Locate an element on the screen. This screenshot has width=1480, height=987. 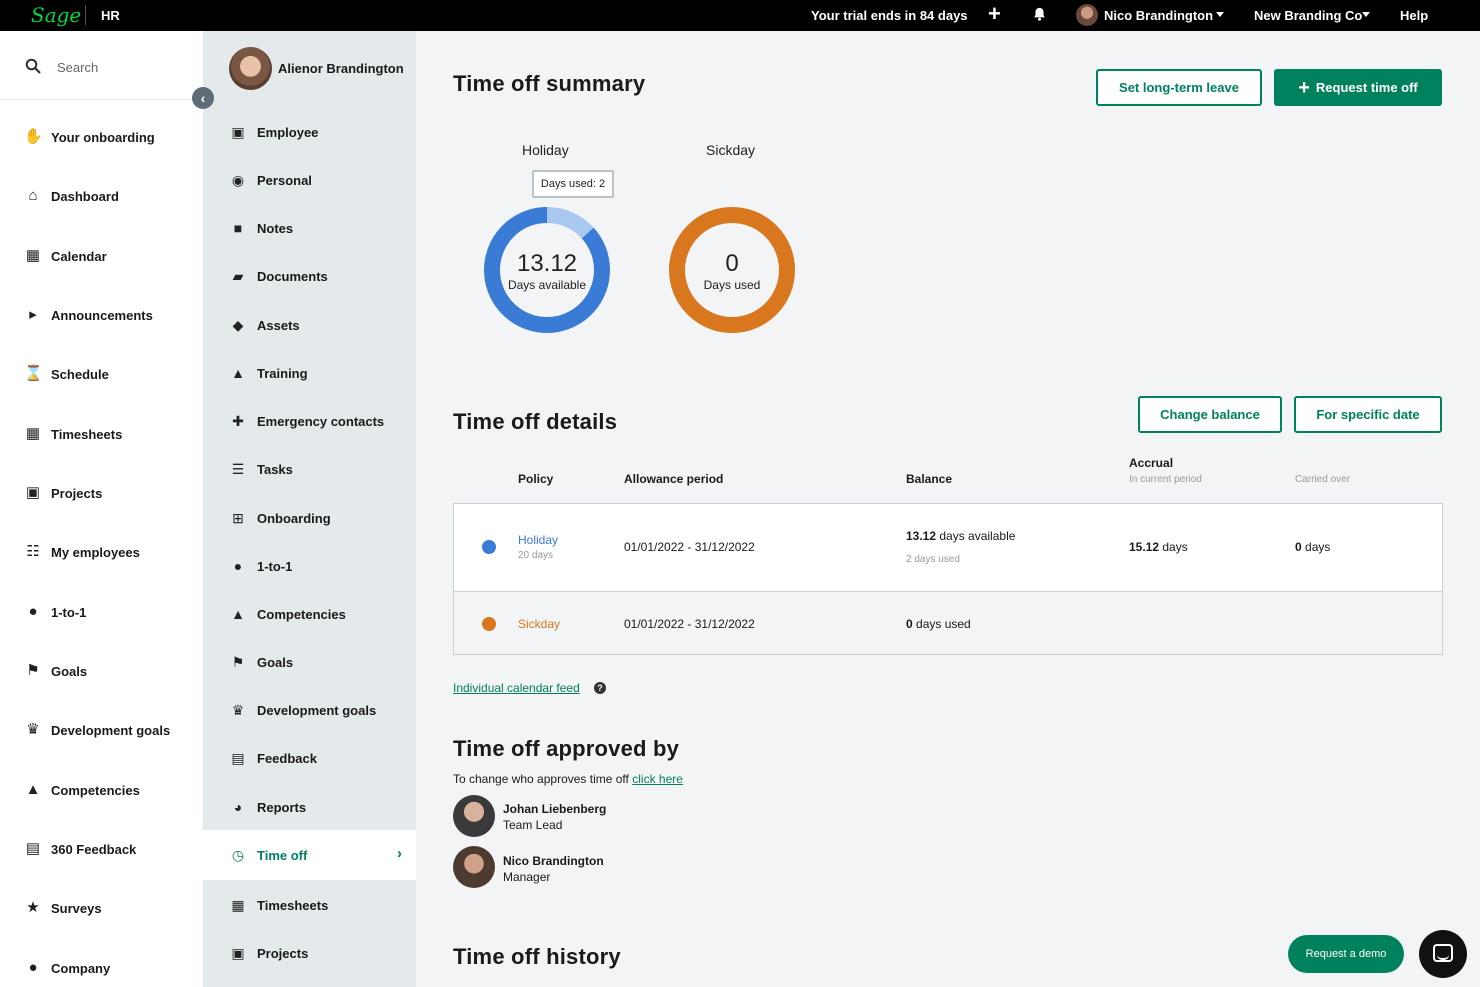
subnav-item-competencies: ▲ Competencies is located at coordinates (309, 614).